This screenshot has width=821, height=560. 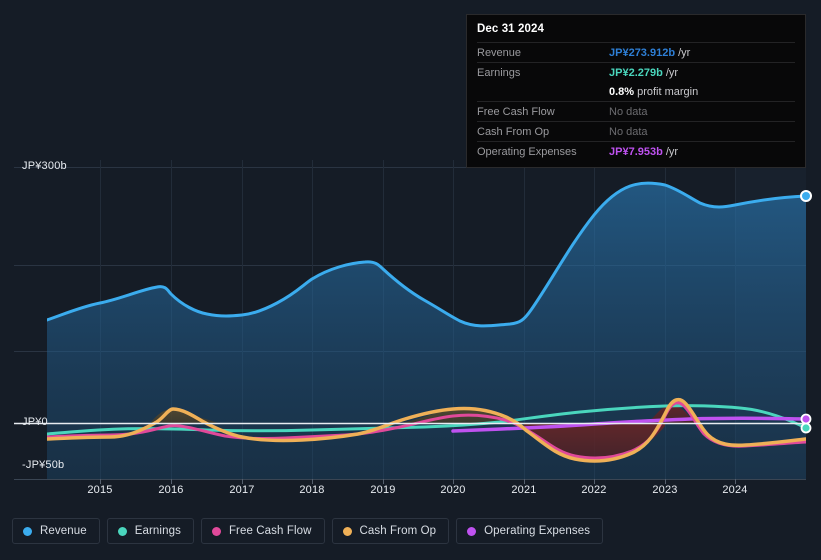 What do you see at coordinates (806, 419) in the screenshot?
I see `operating-expenses-endpoint-marker` at bounding box center [806, 419].